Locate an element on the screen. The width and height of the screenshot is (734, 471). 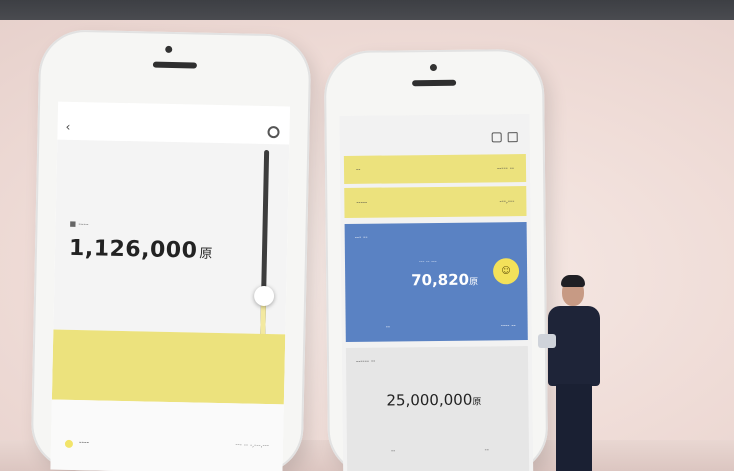
savings-amount: 70,820原 is located at coordinates (445, 280).